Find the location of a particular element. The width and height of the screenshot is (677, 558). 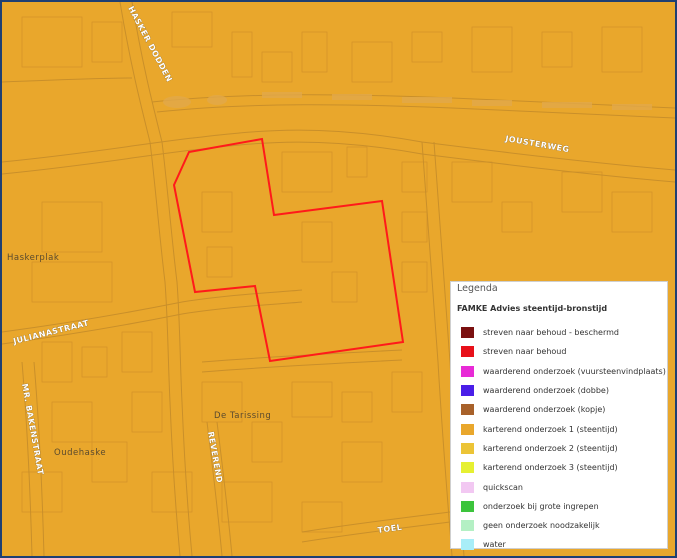

legend-item: geen onderzoek noodzakelijk is located at coordinates (563, 525).